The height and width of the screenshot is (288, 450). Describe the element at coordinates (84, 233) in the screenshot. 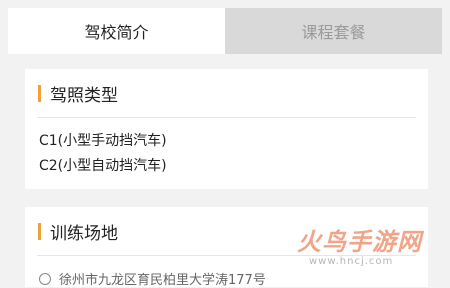

I see `venue-section-title: 训练场地` at that location.